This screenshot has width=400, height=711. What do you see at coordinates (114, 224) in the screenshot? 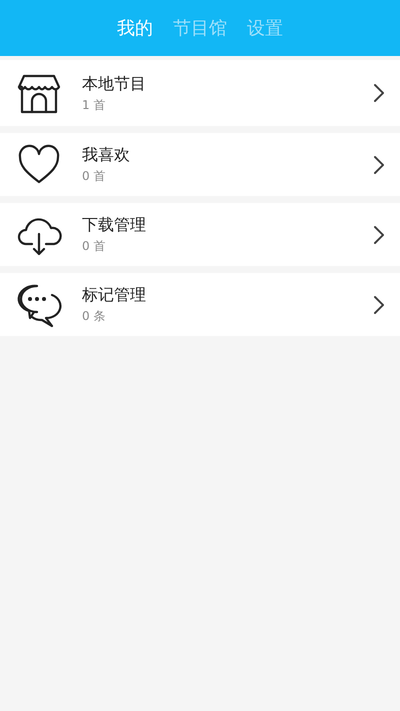
I see `row-title: 下载管理` at bounding box center [114, 224].